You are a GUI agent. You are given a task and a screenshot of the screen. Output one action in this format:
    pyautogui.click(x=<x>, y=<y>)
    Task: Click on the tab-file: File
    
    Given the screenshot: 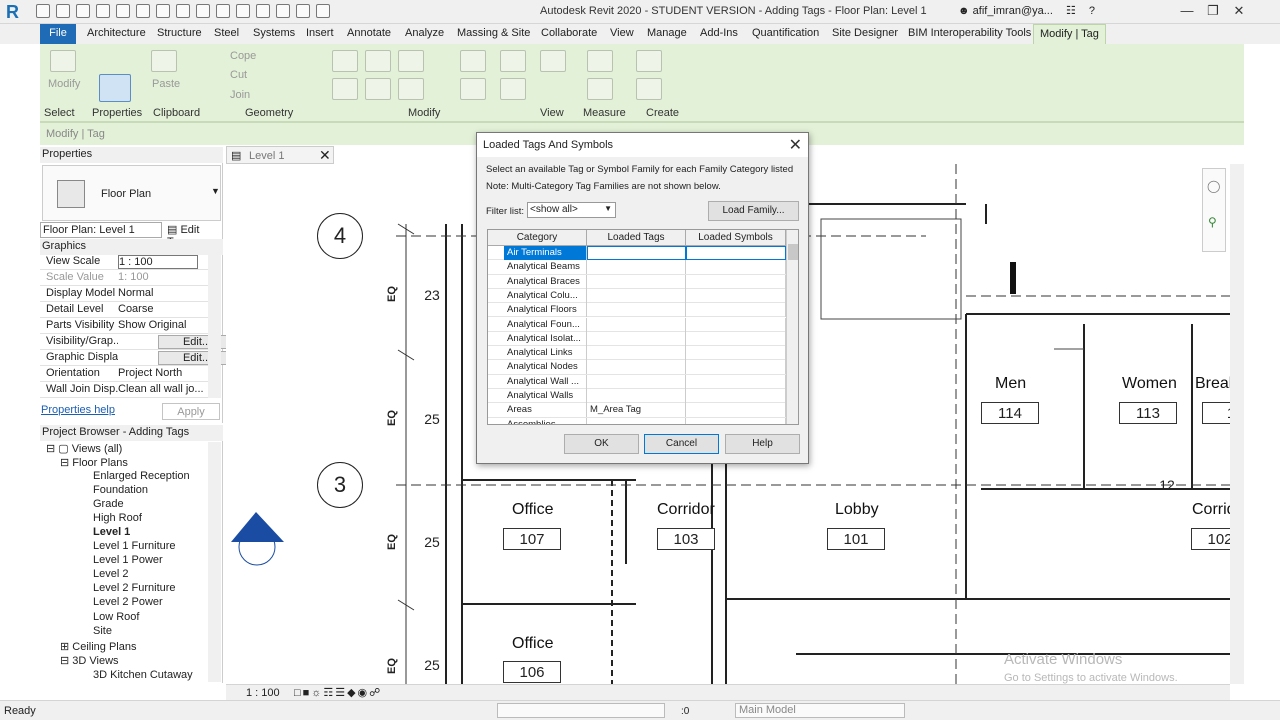 What is the action you would take?
    pyautogui.click(x=58, y=34)
    